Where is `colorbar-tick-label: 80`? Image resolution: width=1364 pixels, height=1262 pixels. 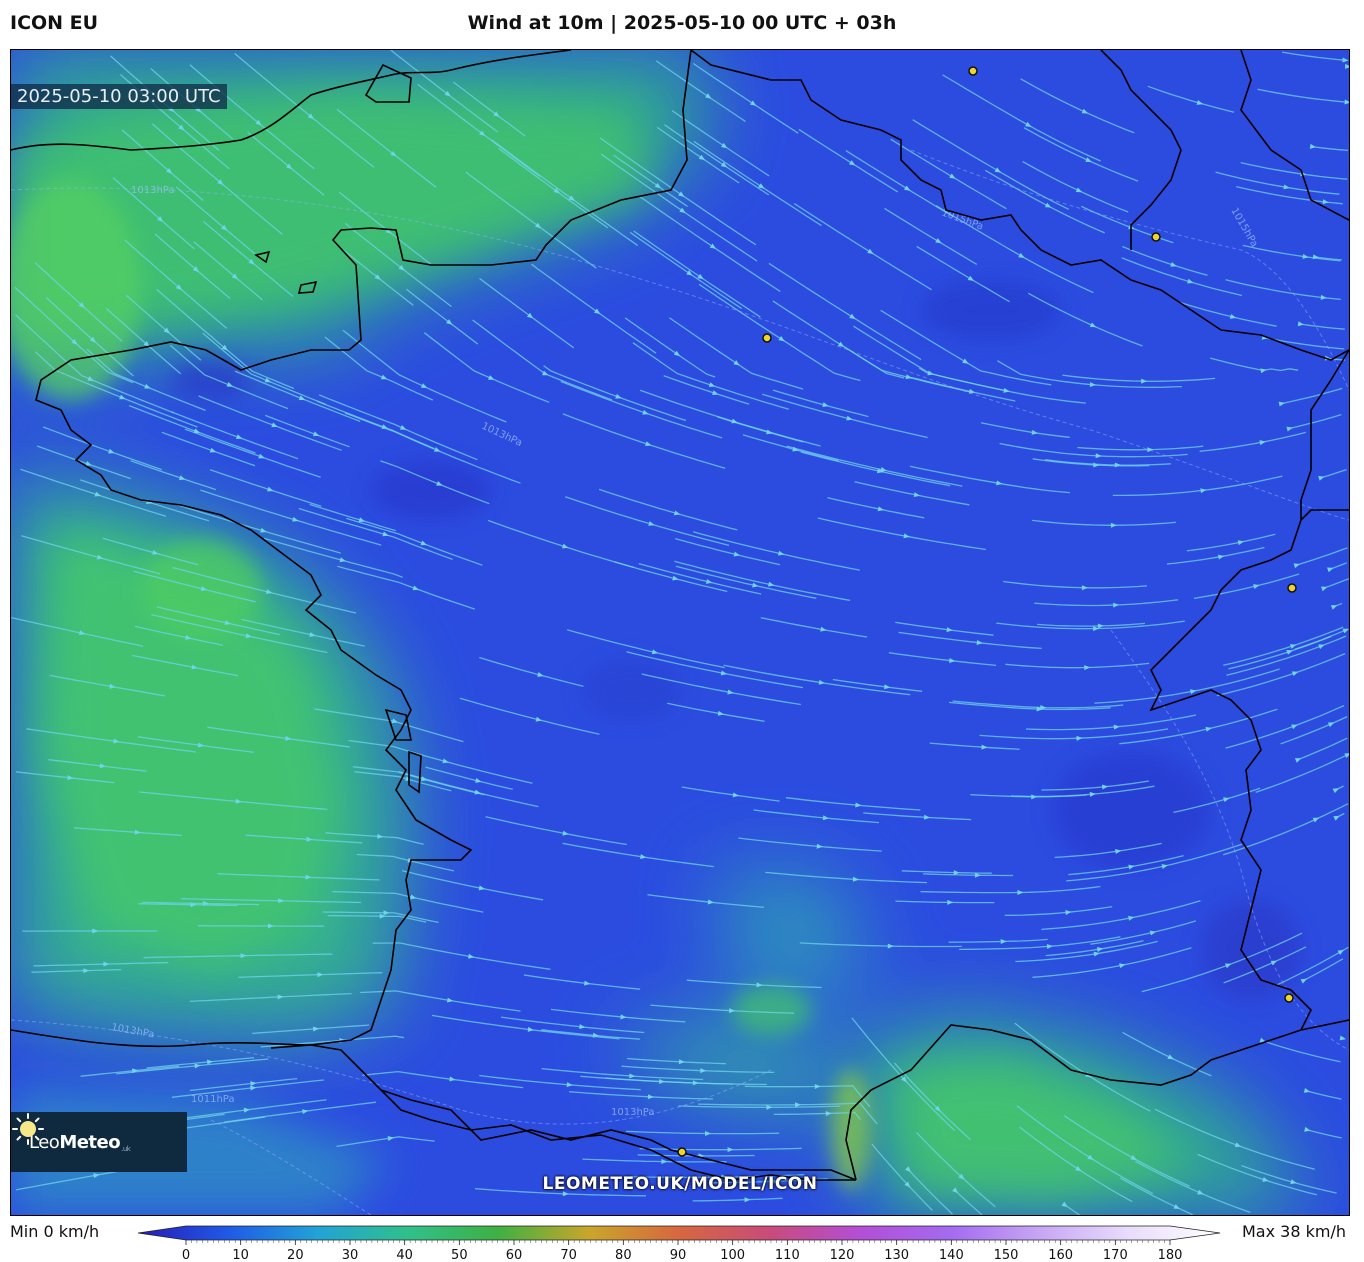 colorbar-tick-label: 80 is located at coordinates (623, 1255).